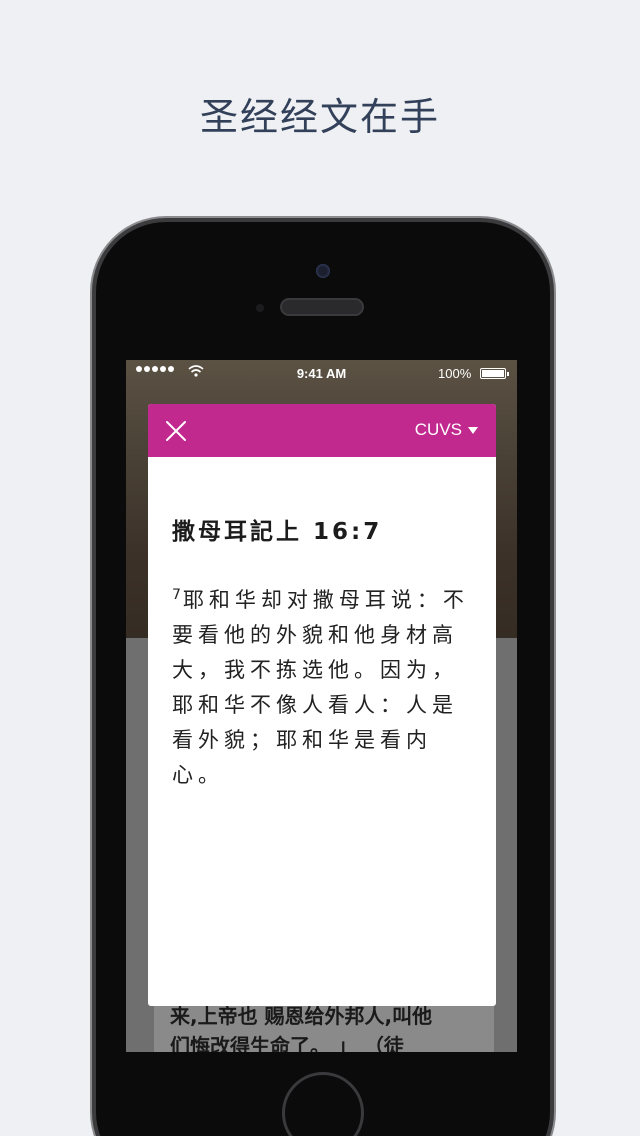 This screenshot has height=1136, width=640. Describe the element at coordinates (455, 373) in the screenshot. I see `battery-percentage: 100%` at that location.